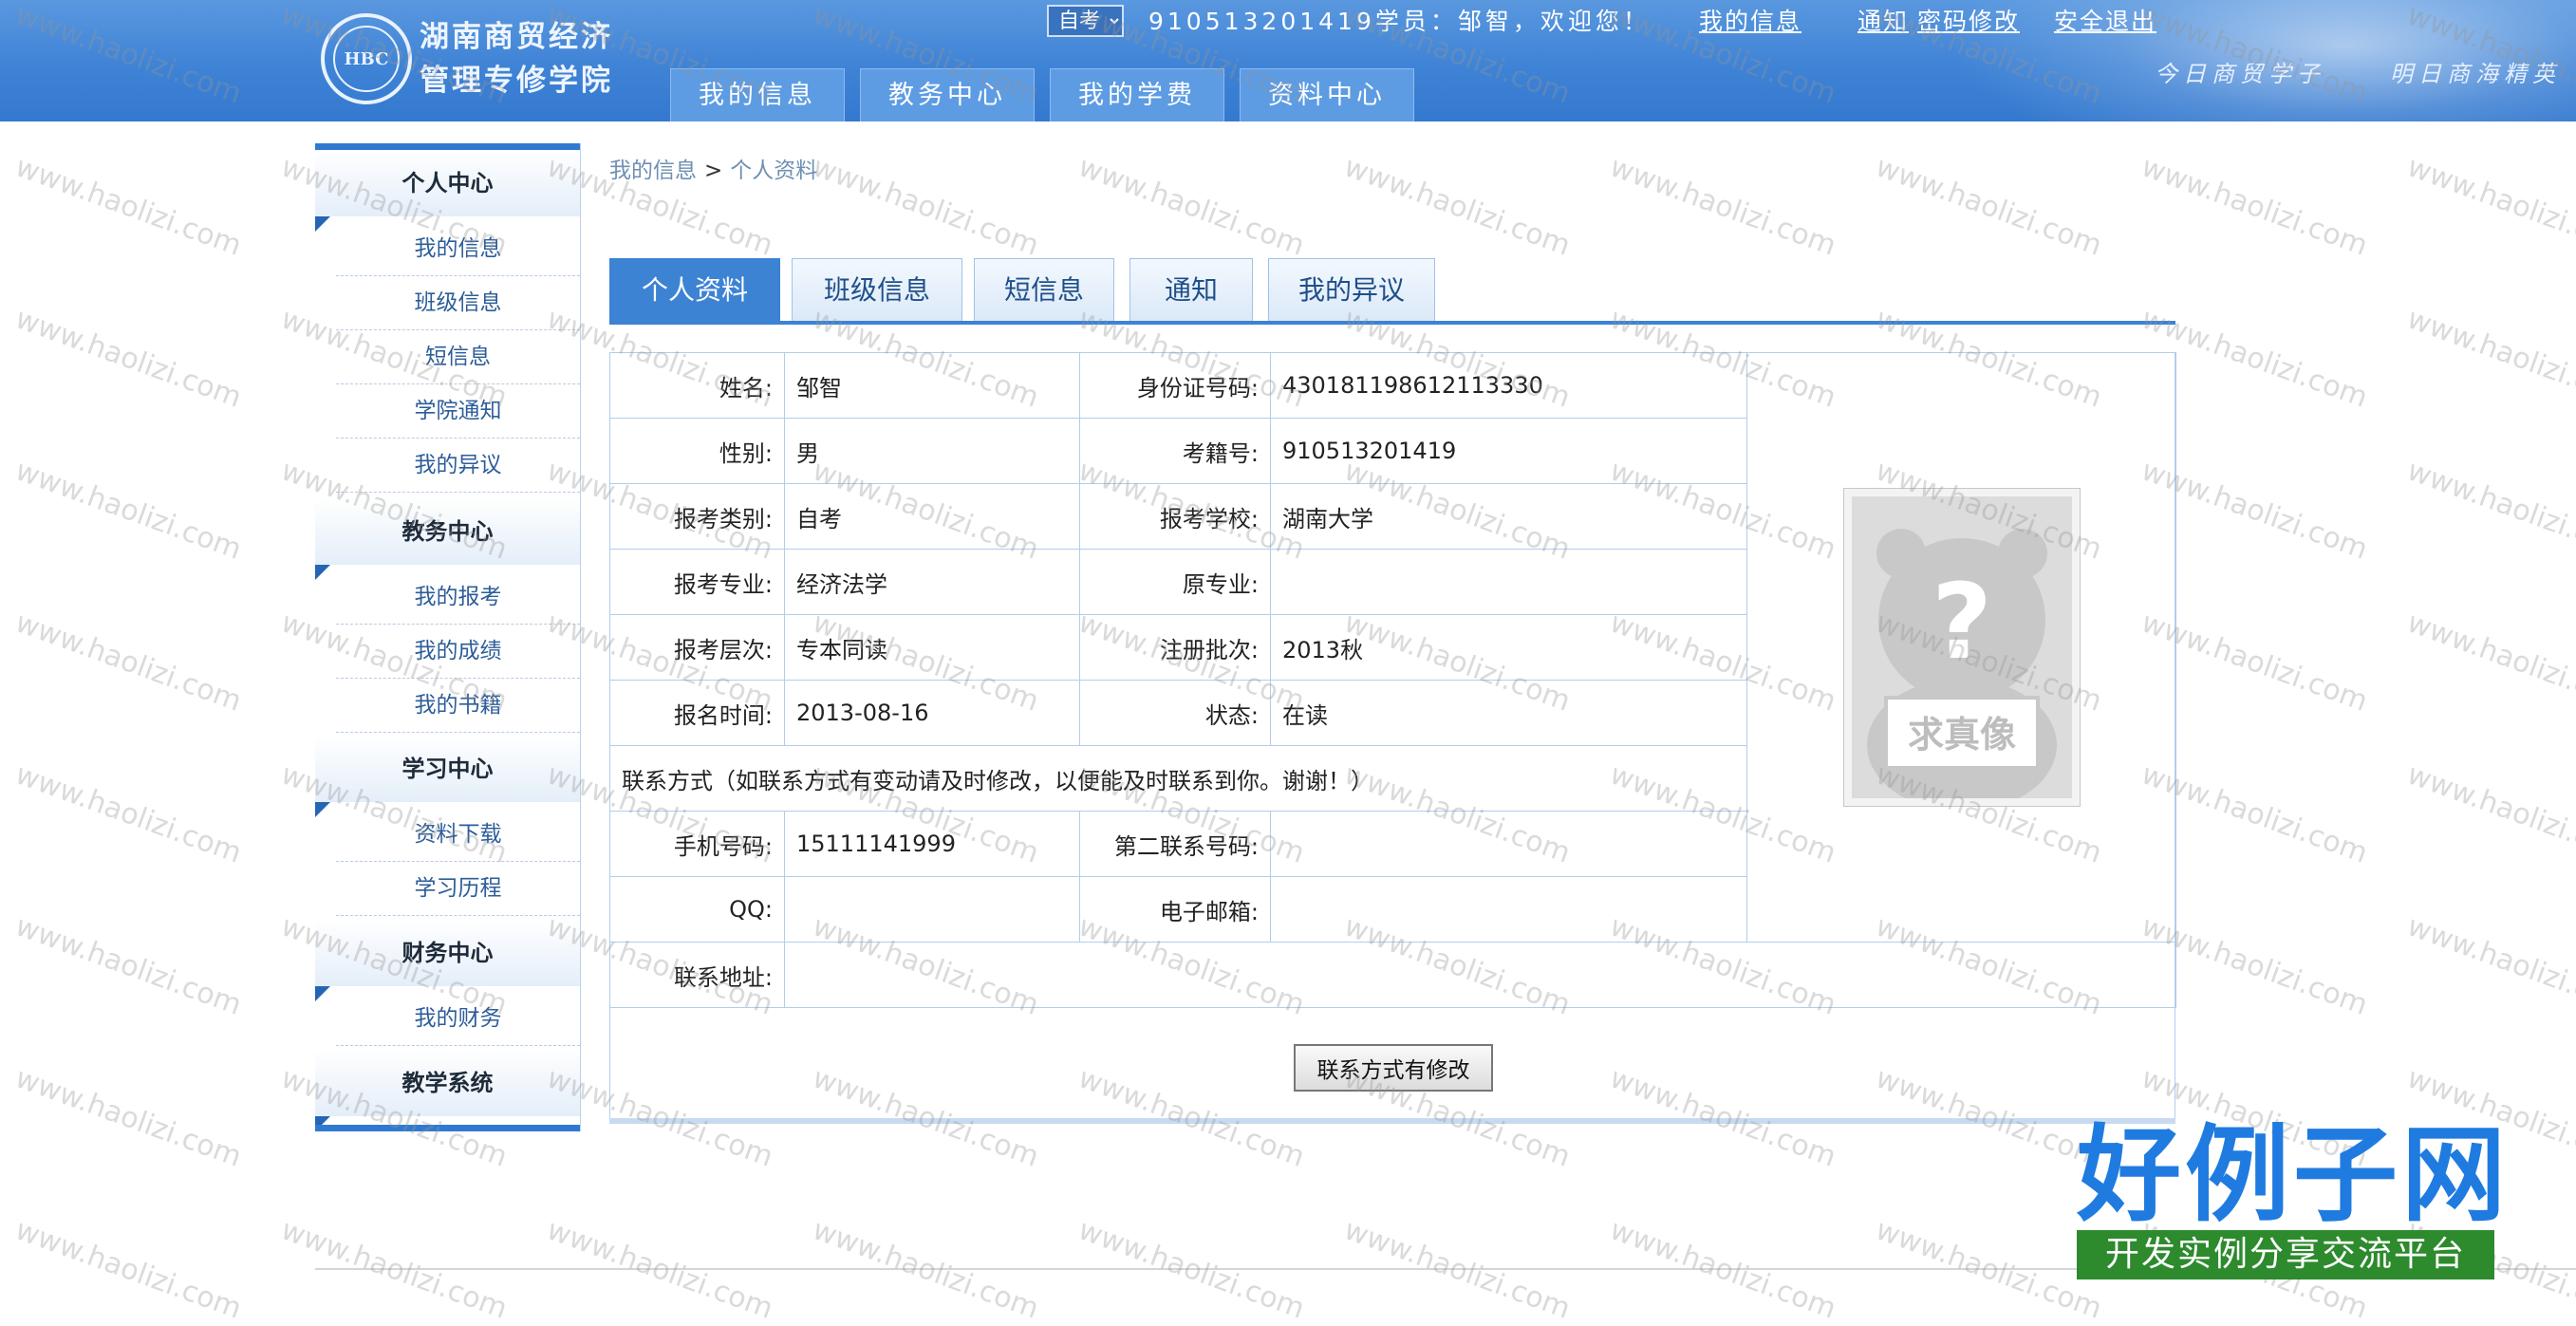 The width and height of the screenshot is (2576, 1326). What do you see at coordinates (947, 94) in the screenshot?
I see `nav-tab-academic: 教务中心` at bounding box center [947, 94].